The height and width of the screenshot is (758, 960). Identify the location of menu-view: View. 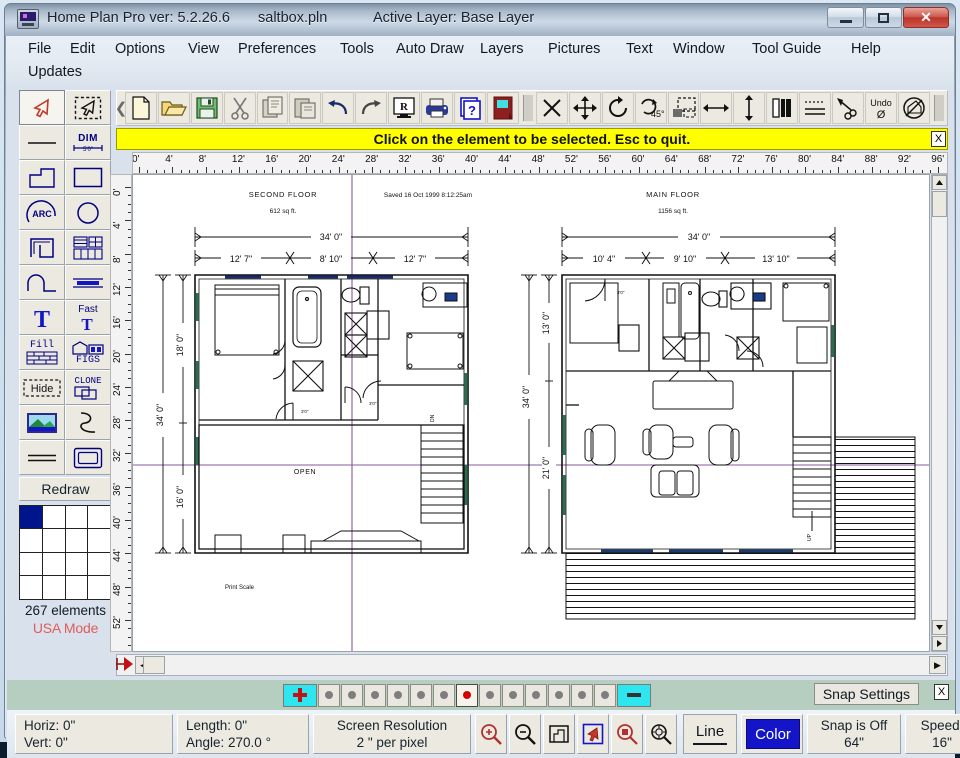
(203, 49).